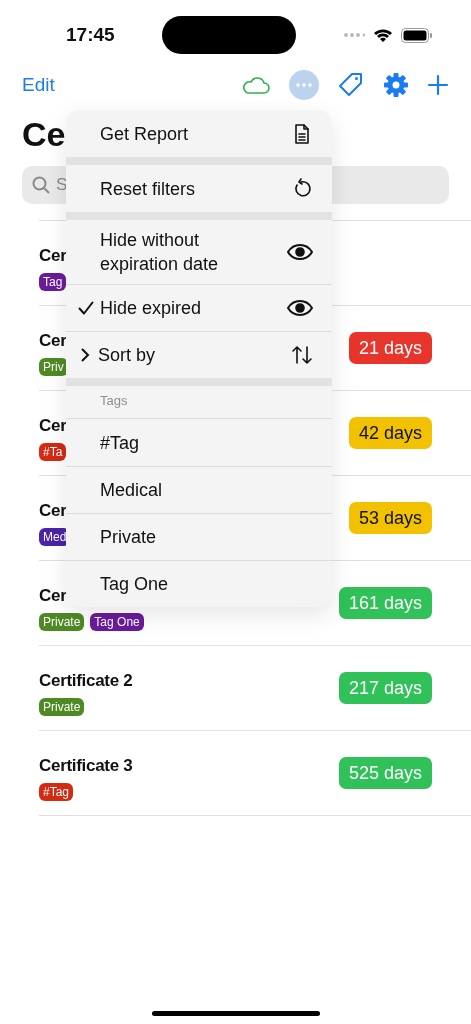  What do you see at coordinates (385, 773) in the screenshot?
I see `days-badge: 525 days` at bounding box center [385, 773].